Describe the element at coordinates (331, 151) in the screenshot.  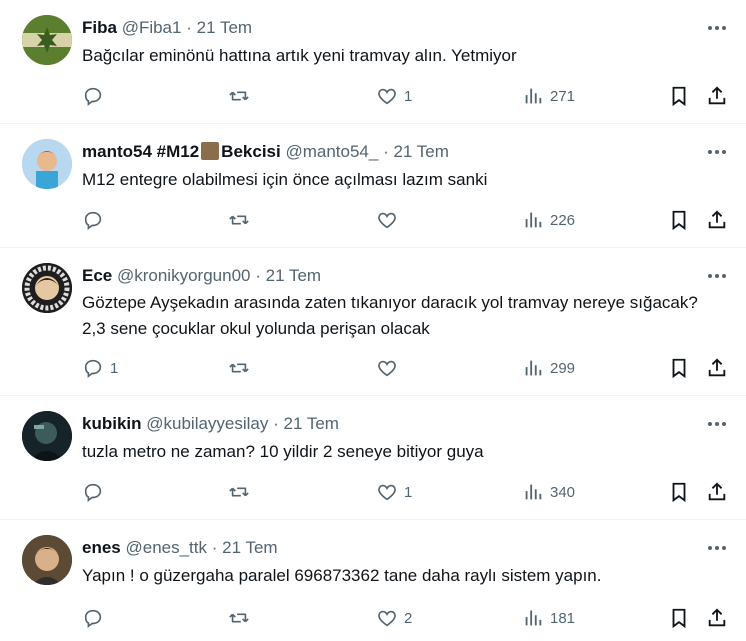
I see `user-handle: @manto54_` at that location.